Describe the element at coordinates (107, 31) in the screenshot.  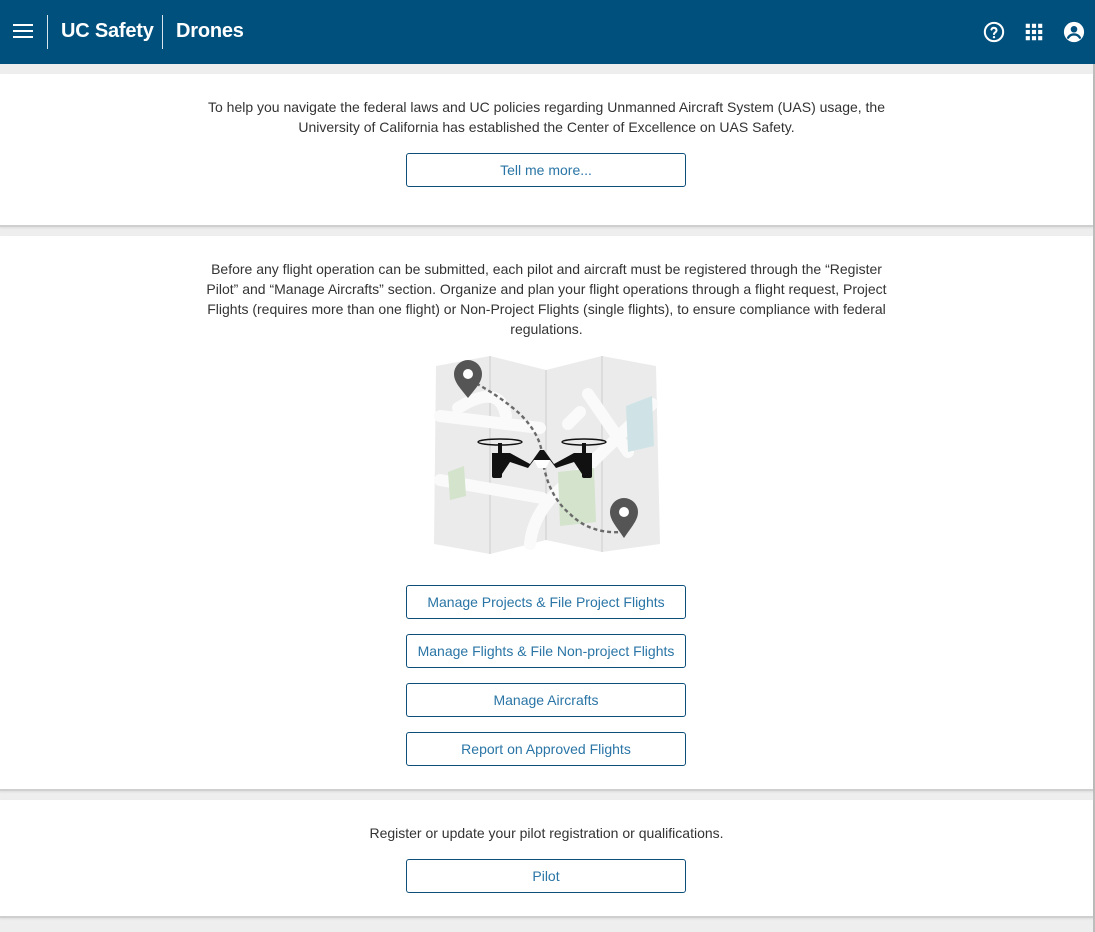
I see `app-name: UC Safety` at that location.